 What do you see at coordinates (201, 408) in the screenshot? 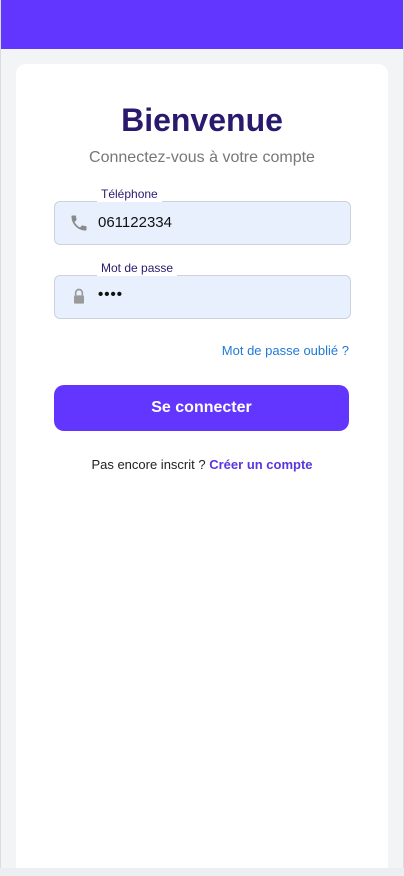
I see `login-button: Se connecter` at bounding box center [201, 408].